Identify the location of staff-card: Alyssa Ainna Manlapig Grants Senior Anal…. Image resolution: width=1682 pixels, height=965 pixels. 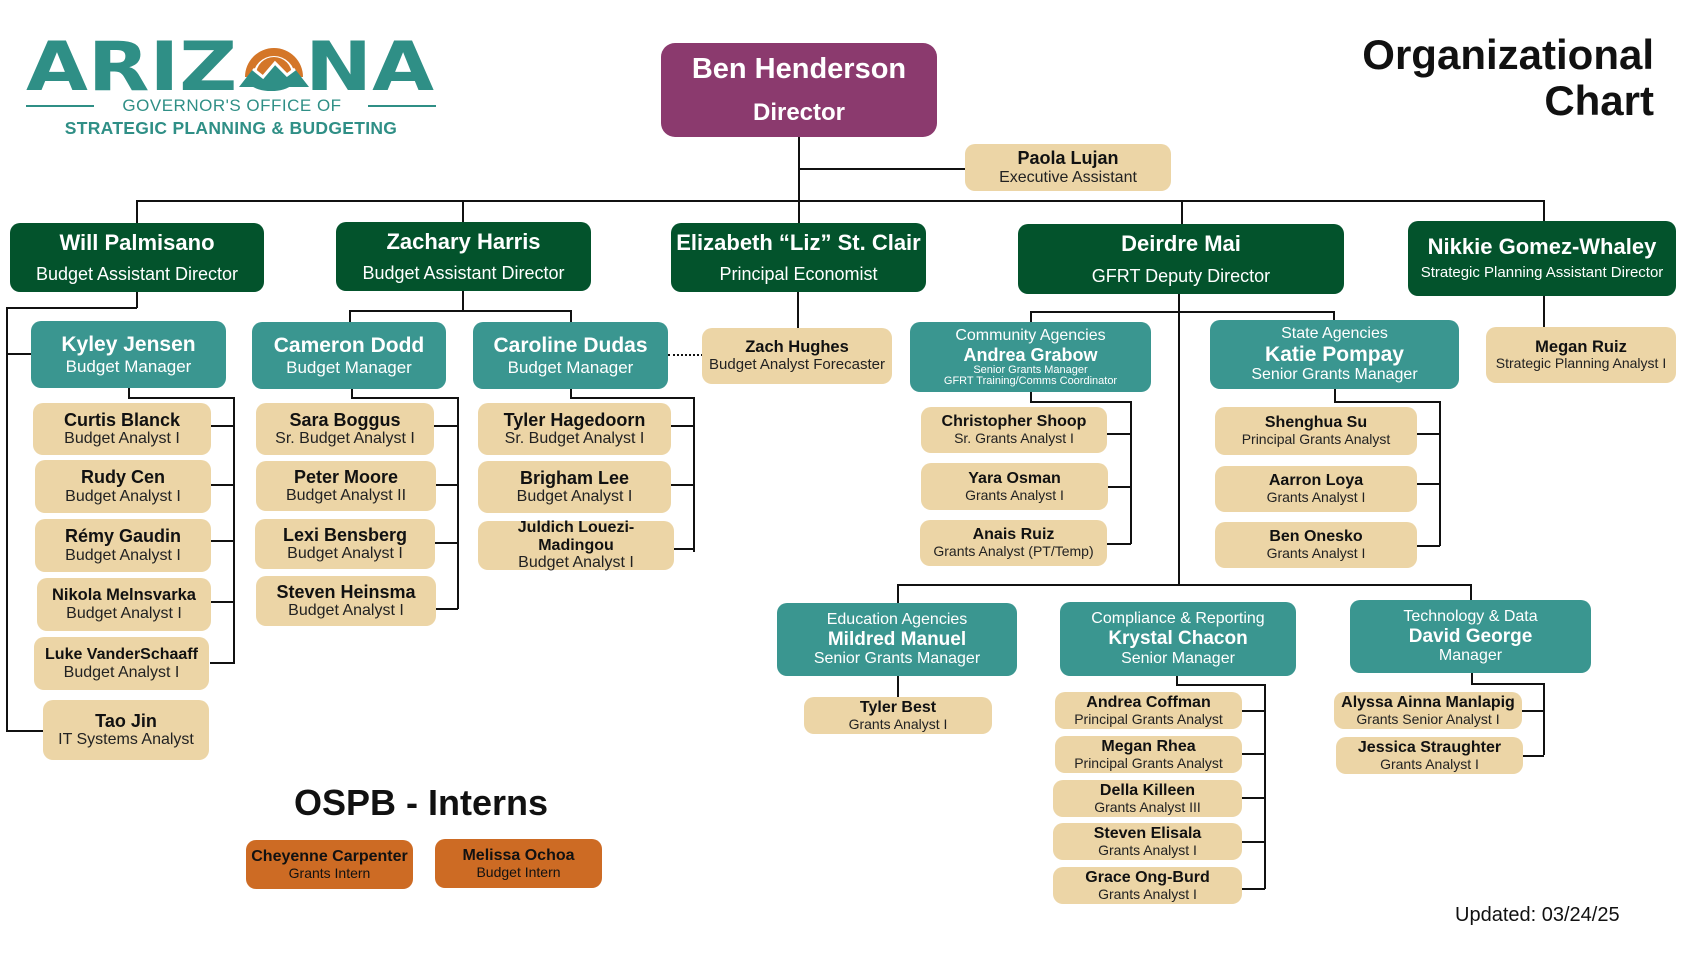
(1428, 710).